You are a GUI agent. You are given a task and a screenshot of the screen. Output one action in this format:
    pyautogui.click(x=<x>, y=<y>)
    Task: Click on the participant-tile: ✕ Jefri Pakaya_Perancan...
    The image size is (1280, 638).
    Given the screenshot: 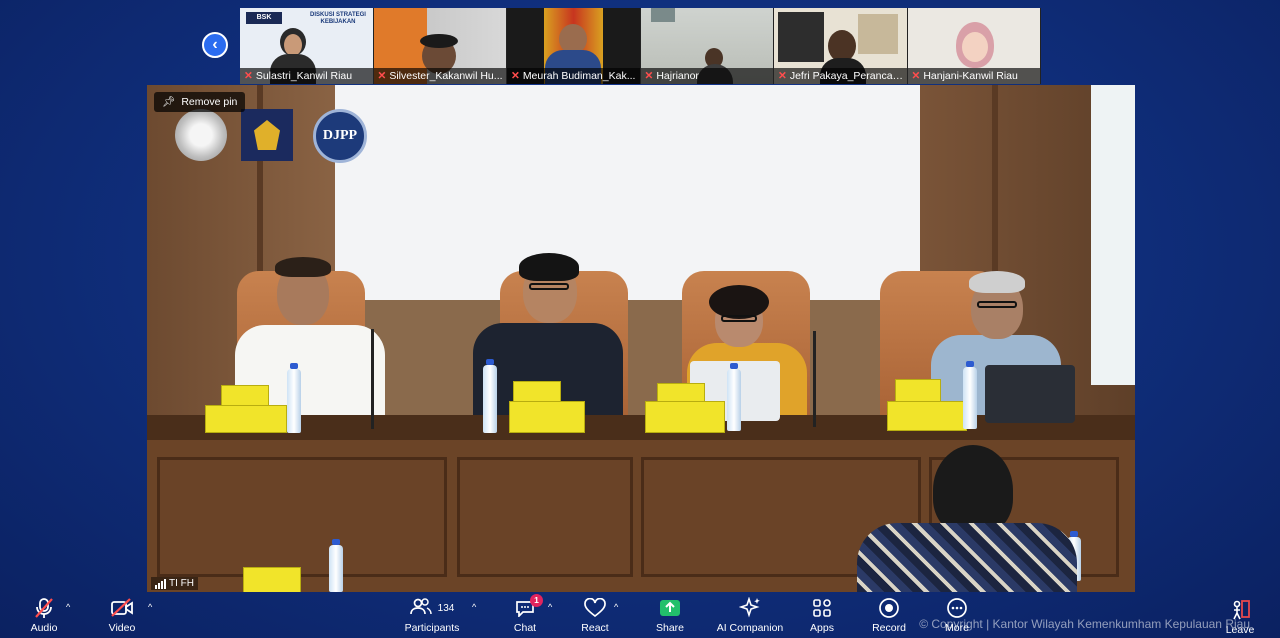 What is the action you would take?
    pyautogui.click(x=841, y=46)
    